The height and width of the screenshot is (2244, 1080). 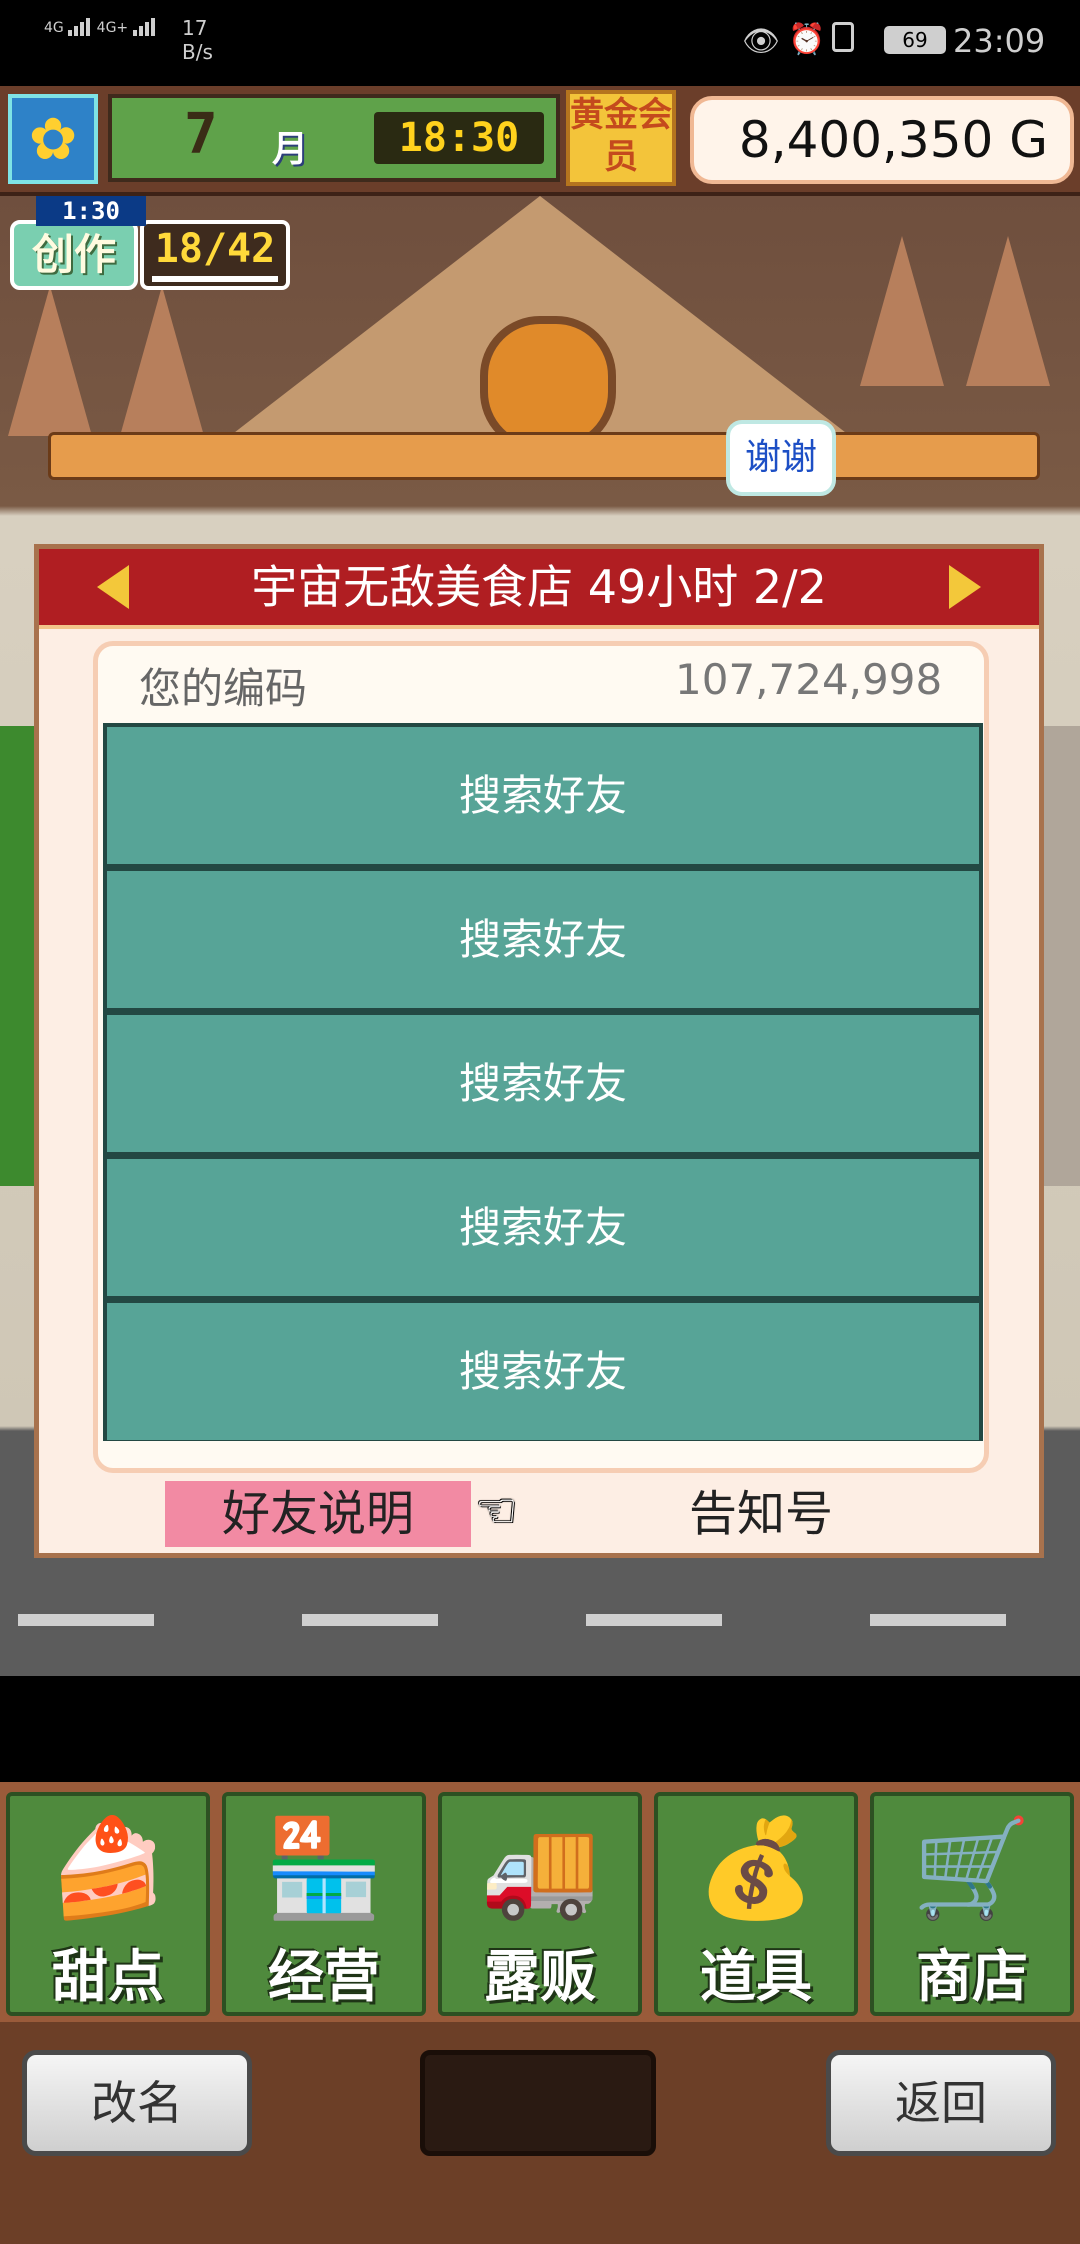 I want to click on notice-button: 告知号, so click(x=761, y=1514).